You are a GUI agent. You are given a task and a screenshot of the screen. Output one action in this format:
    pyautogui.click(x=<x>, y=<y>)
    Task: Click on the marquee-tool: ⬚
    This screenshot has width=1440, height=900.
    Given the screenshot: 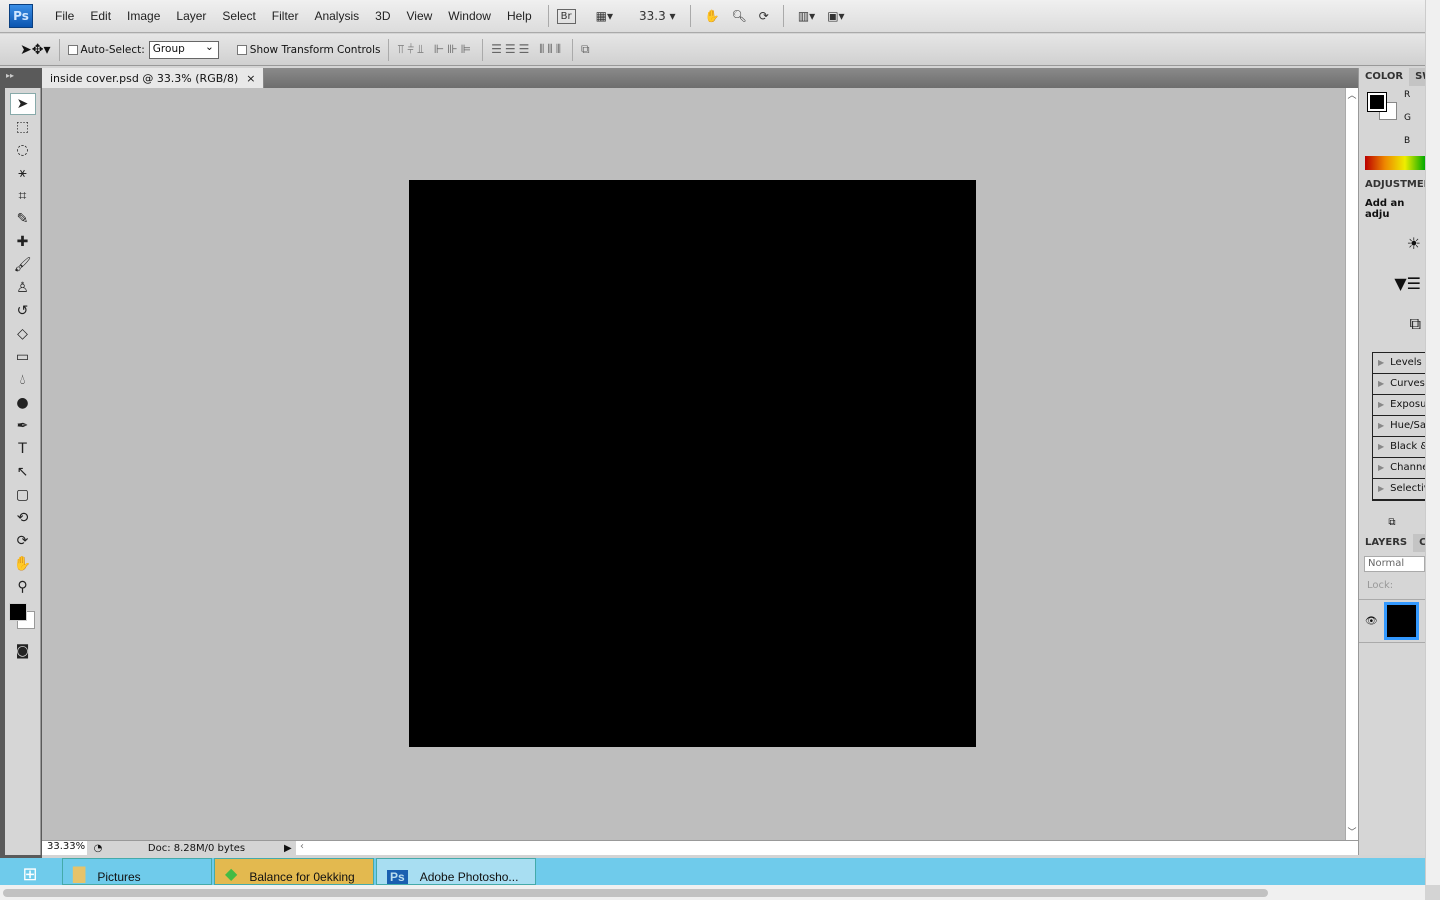 What is the action you would take?
    pyautogui.click(x=23, y=127)
    